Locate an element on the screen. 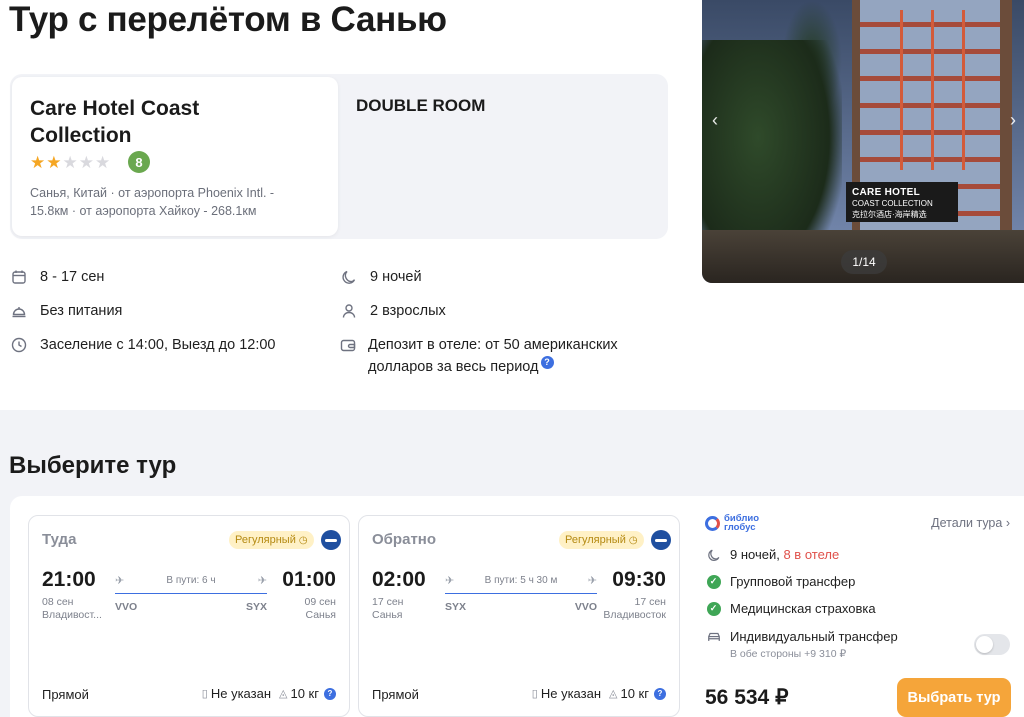 This screenshot has height=717, width=1024. cloche-icon is located at coordinates (19, 311).